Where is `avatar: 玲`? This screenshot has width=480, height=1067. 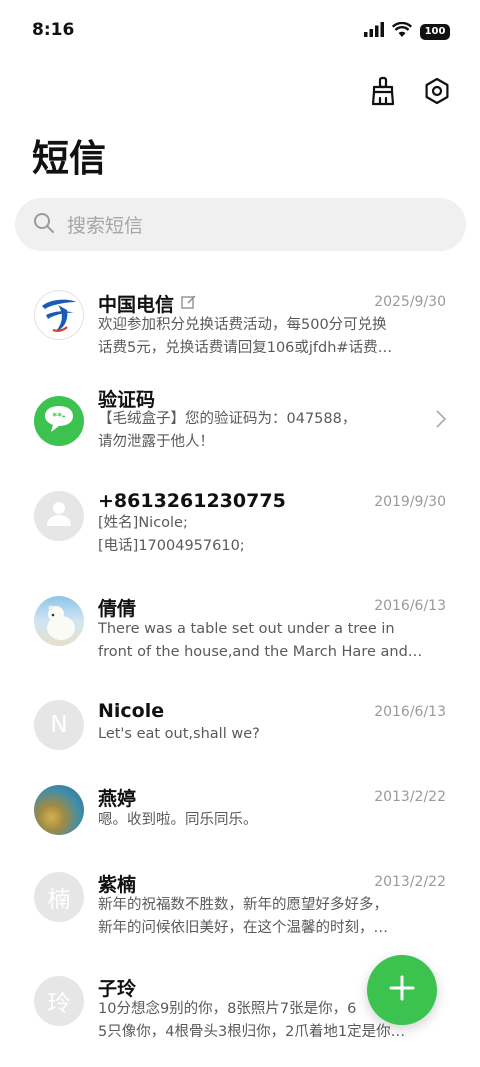
avatar: 玲 is located at coordinates (59, 1001).